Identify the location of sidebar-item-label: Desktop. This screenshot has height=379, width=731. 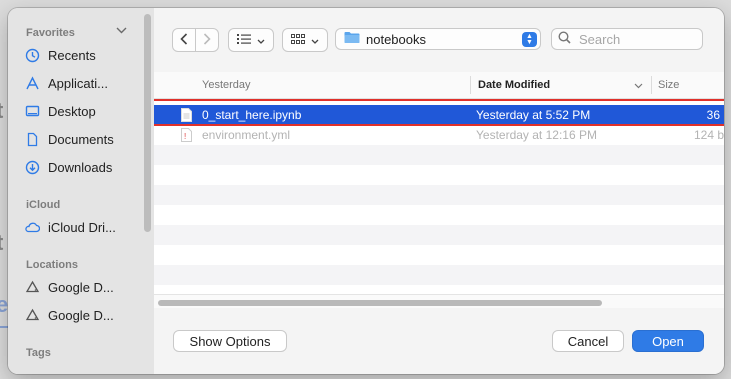
(72, 111).